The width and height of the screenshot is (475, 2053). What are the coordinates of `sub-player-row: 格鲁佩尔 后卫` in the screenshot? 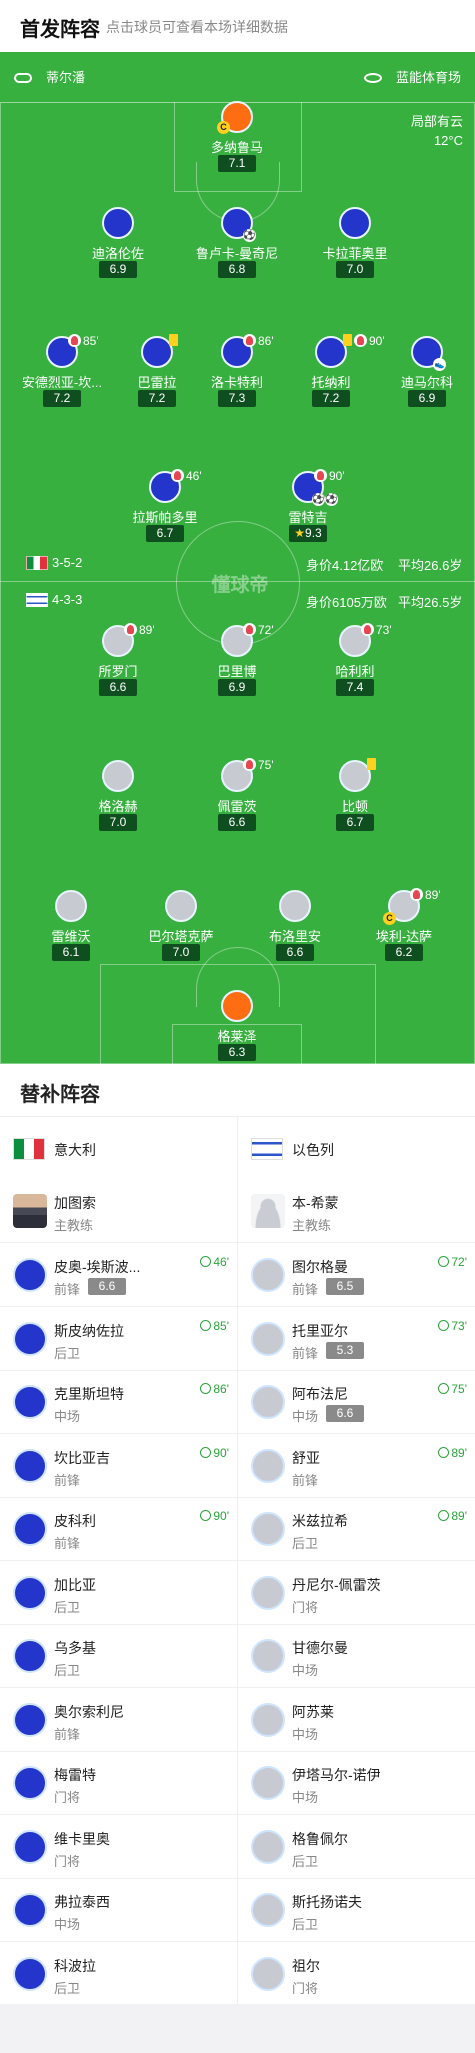 It's located at (356, 1847).